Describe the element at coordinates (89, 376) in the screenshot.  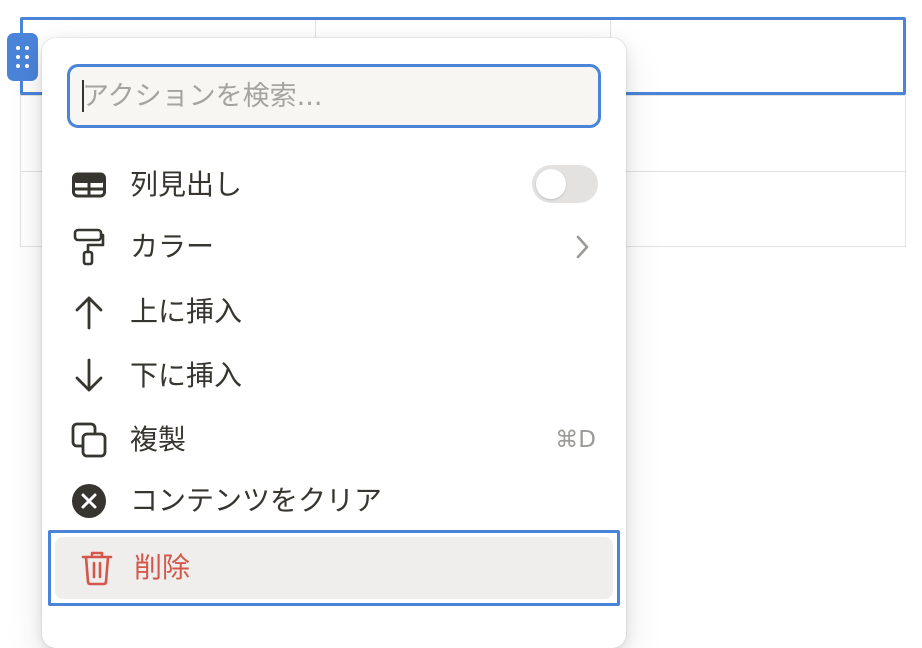
I see `arrow-down-icon` at that location.